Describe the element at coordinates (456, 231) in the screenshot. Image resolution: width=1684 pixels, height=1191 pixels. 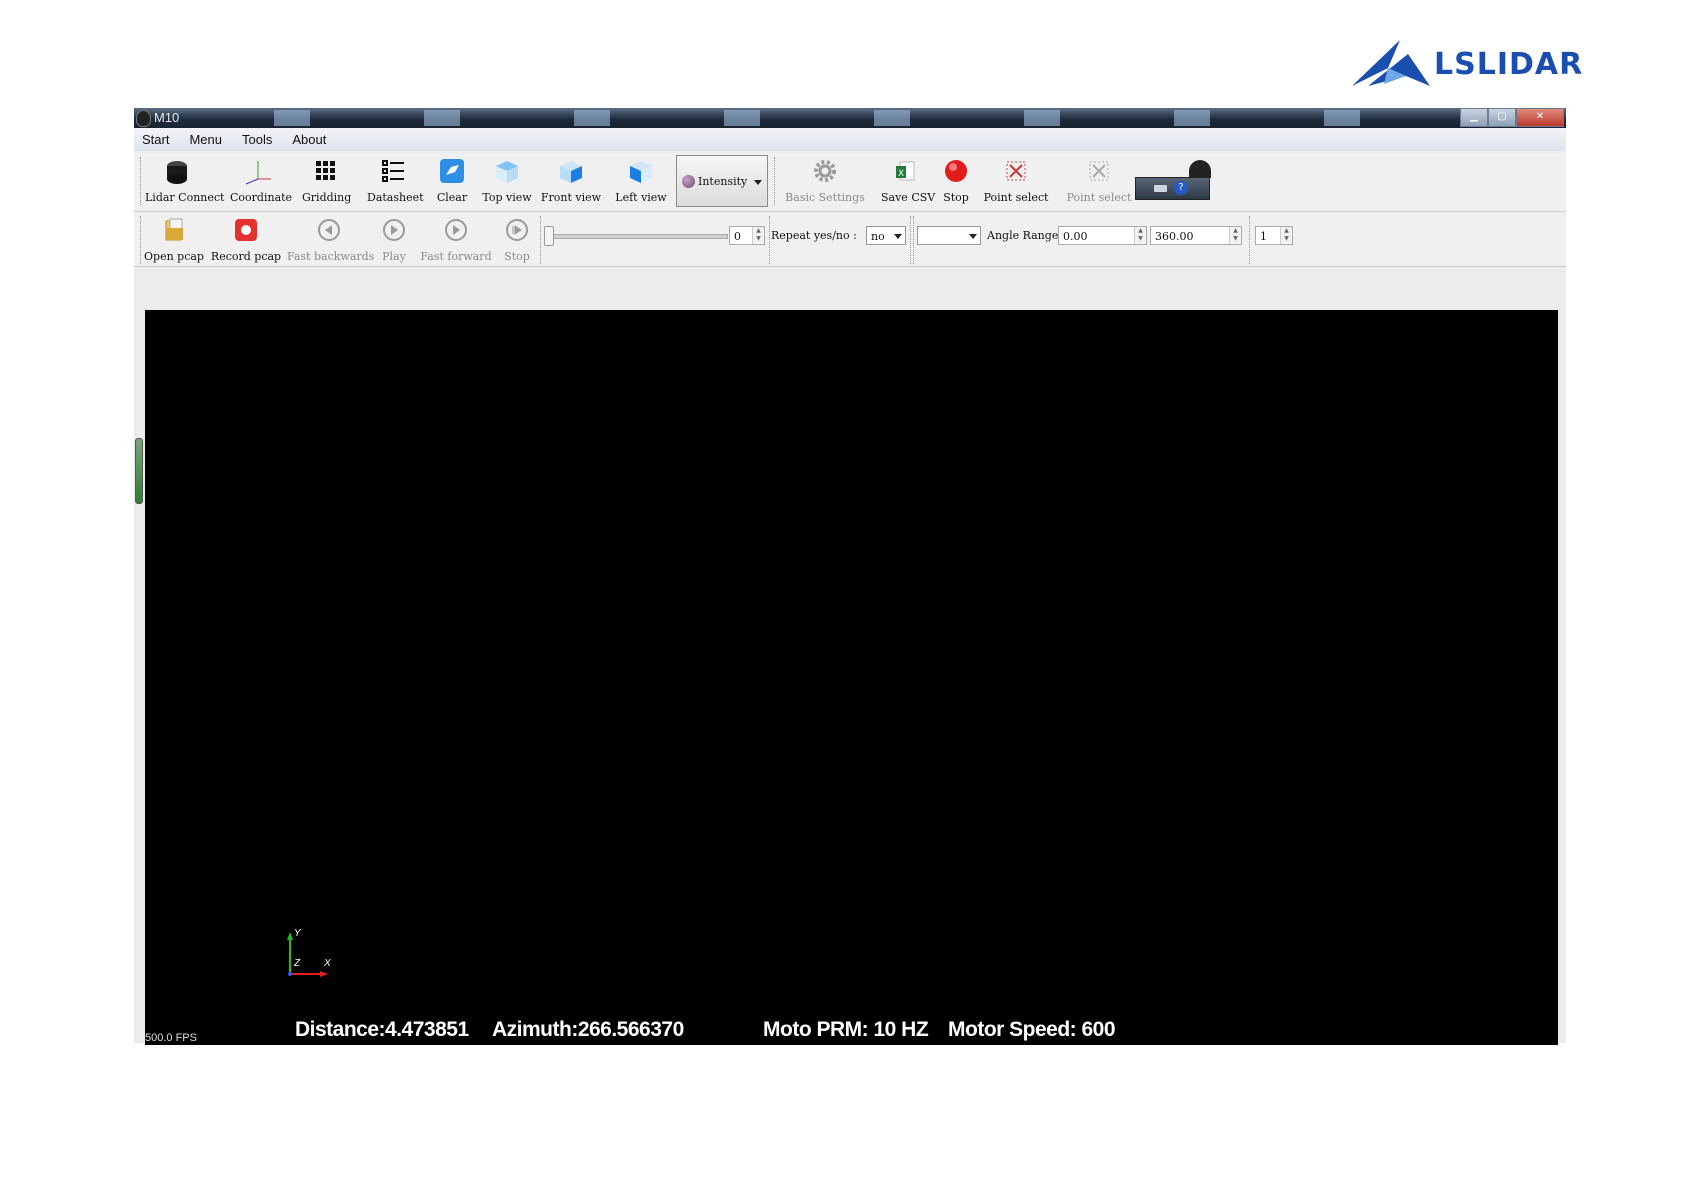
I see `fast-forward-icon` at that location.